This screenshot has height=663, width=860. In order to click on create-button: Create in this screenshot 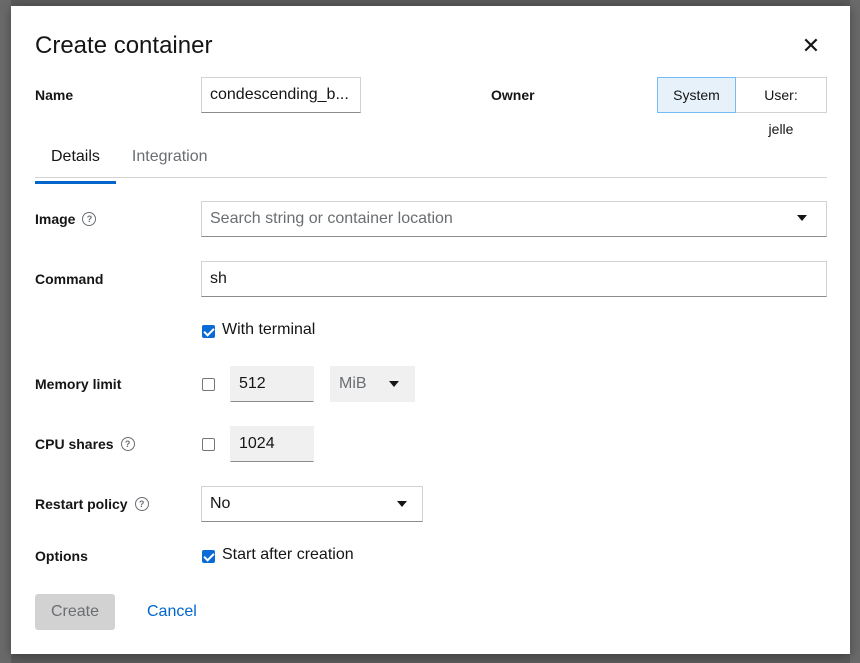, I will do `click(75, 612)`.